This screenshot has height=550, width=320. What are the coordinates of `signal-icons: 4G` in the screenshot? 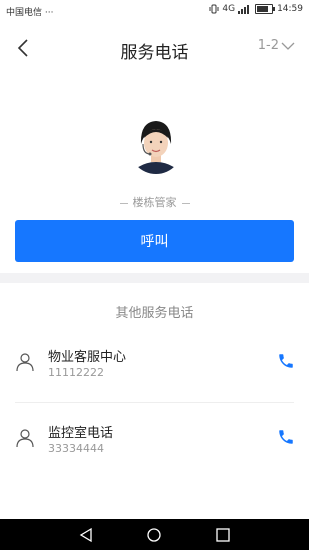 It's located at (242, 9).